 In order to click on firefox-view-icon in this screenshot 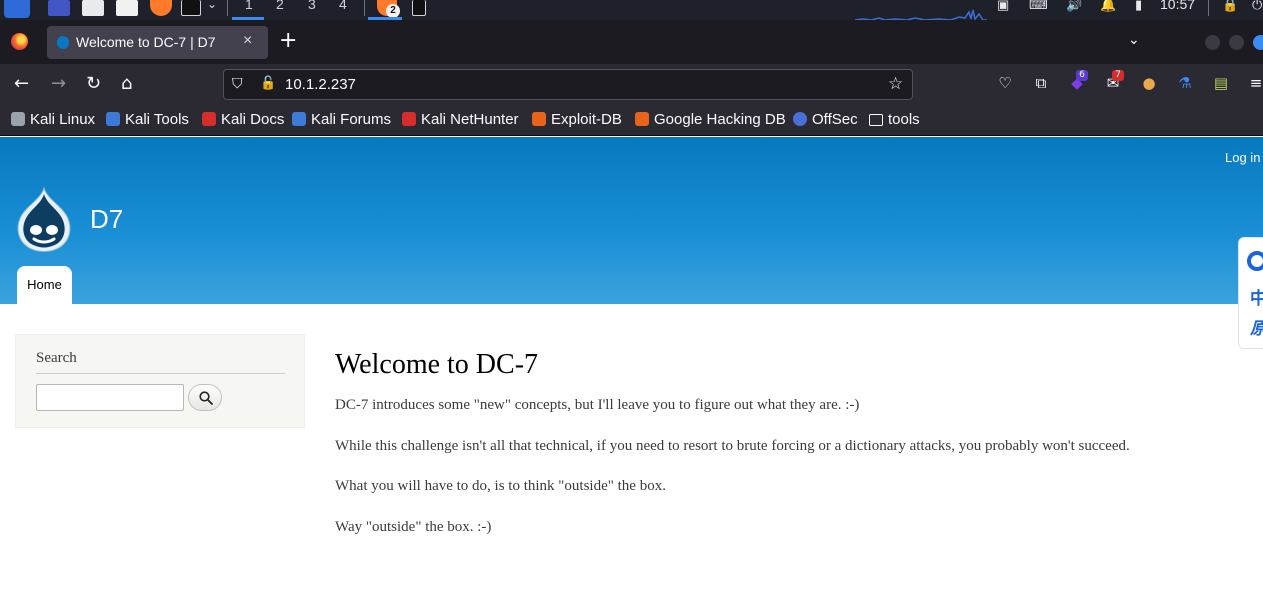, I will do `click(19, 41)`.